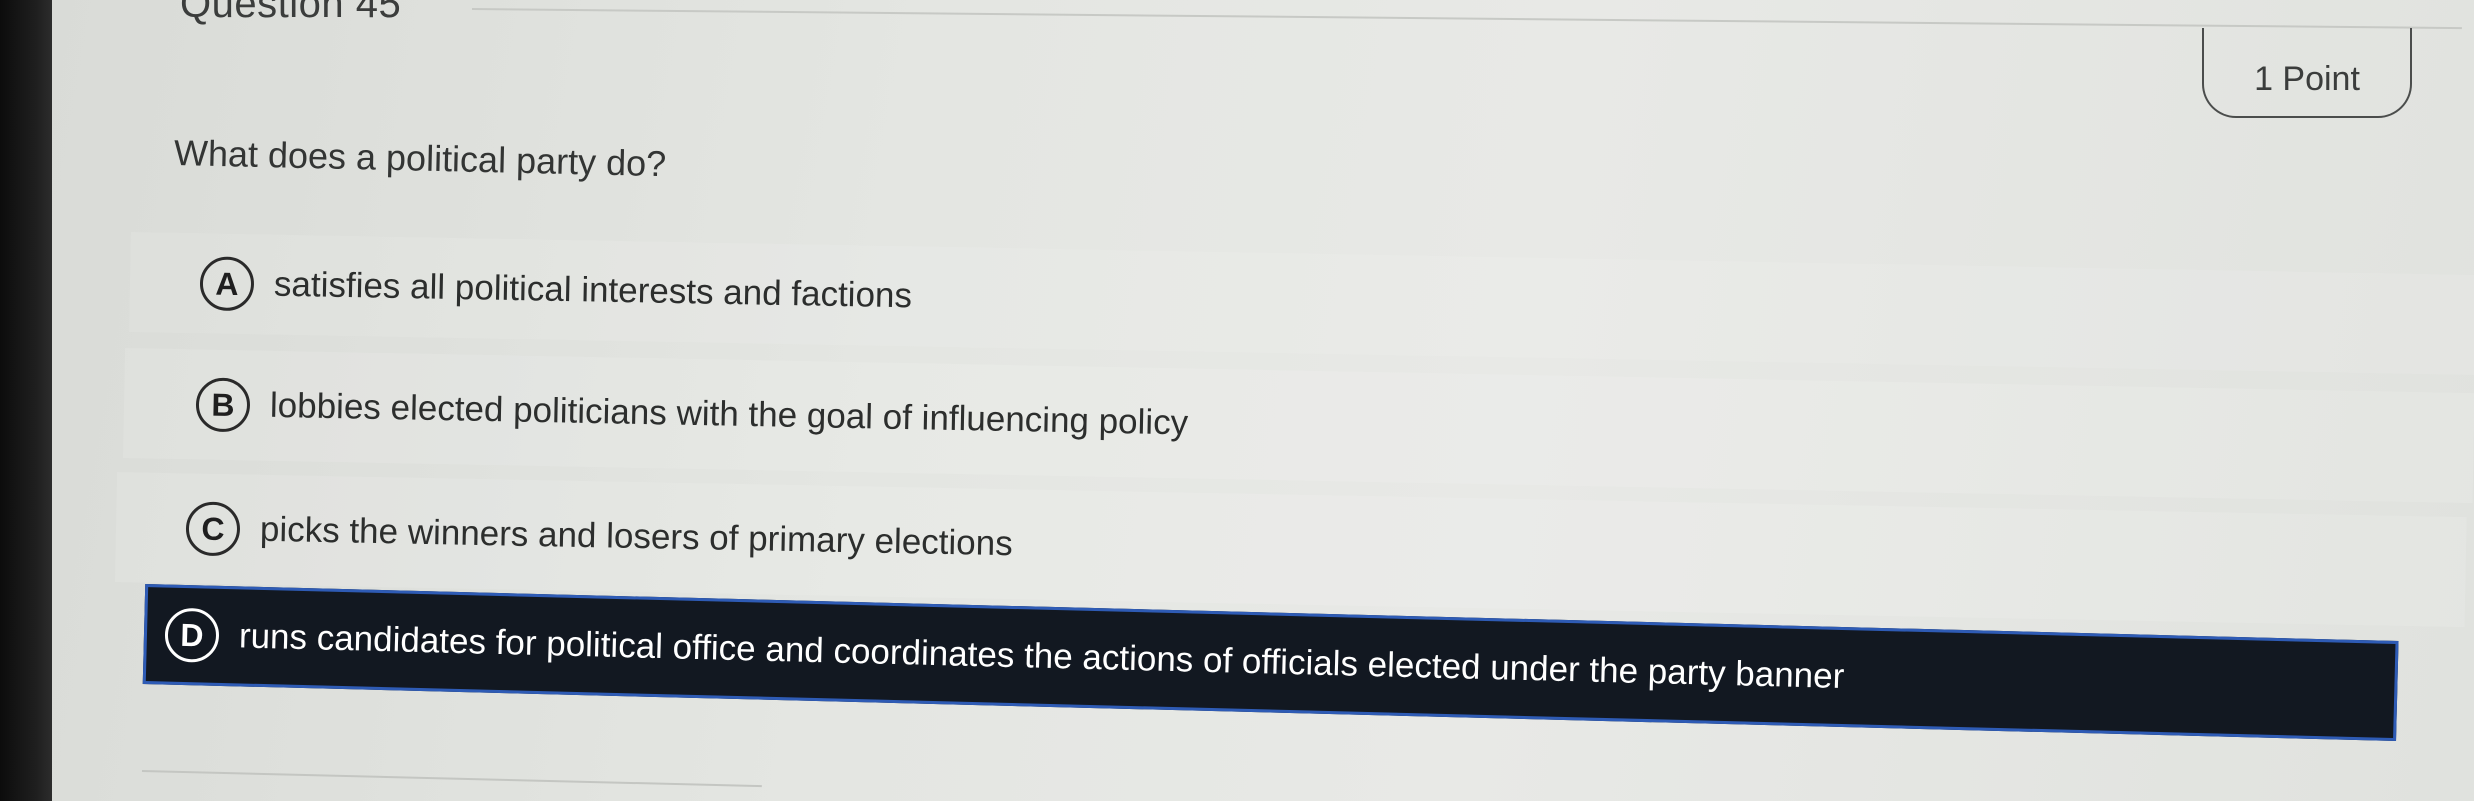  I want to click on points-badge: 1 Point, so click(2307, 73).